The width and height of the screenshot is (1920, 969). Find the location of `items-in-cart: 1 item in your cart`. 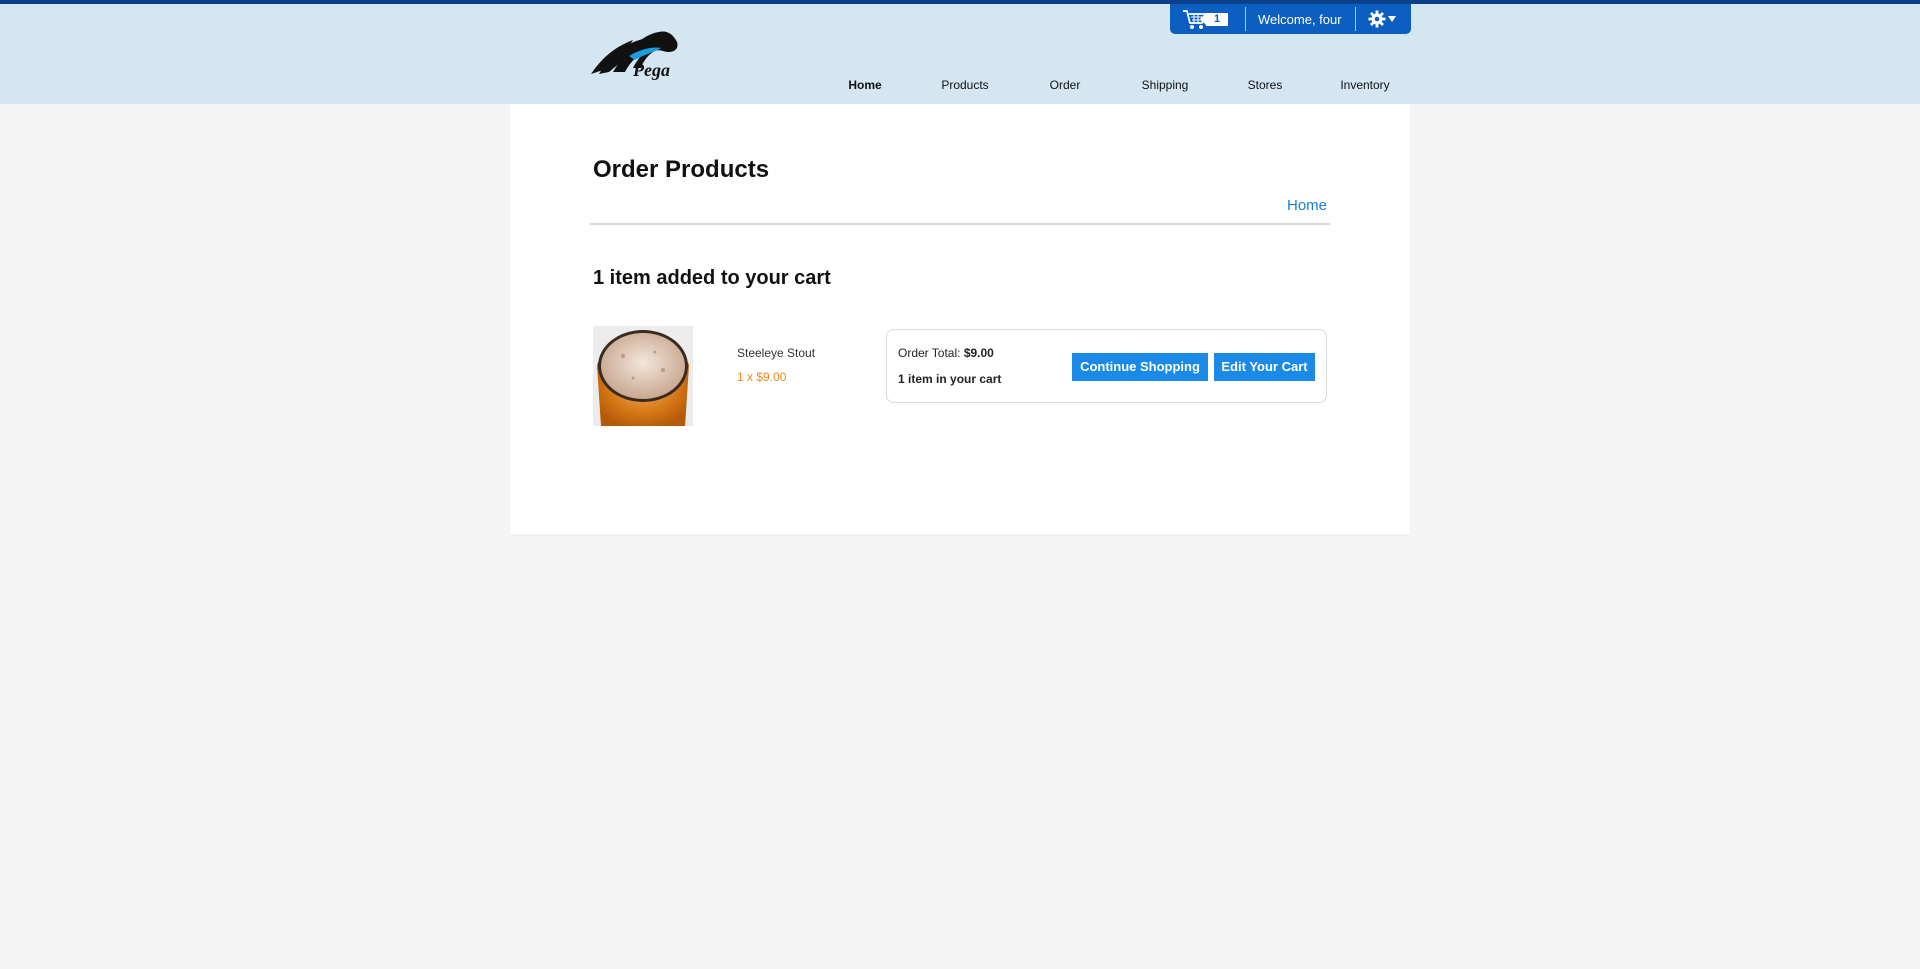

items-in-cart: 1 item in your cart is located at coordinates (950, 379).